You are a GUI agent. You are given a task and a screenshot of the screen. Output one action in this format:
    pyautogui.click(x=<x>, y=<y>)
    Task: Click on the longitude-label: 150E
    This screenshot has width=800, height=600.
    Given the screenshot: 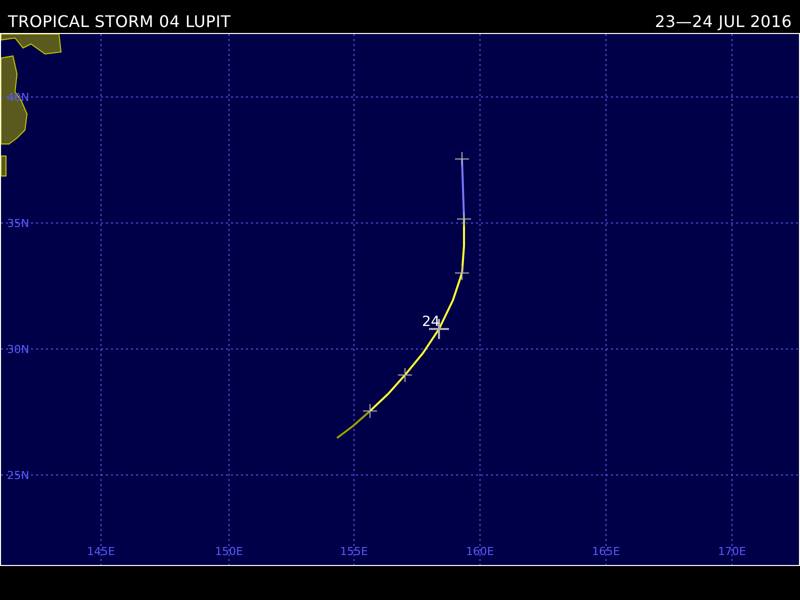 What is the action you would take?
    pyautogui.click(x=229, y=551)
    